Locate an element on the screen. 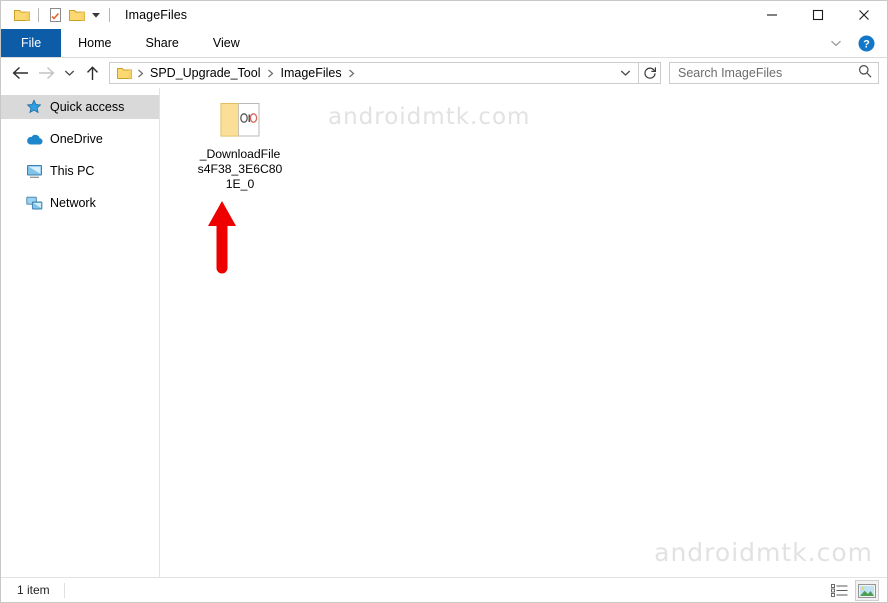  up-arrow-icon is located at coordinates (92, 73).